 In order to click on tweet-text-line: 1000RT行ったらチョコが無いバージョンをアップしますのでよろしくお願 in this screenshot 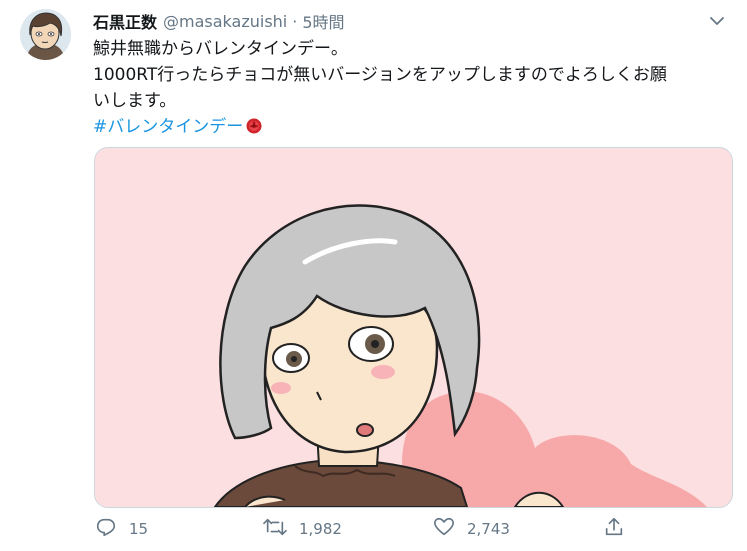, I will do `click(380, 75)`.